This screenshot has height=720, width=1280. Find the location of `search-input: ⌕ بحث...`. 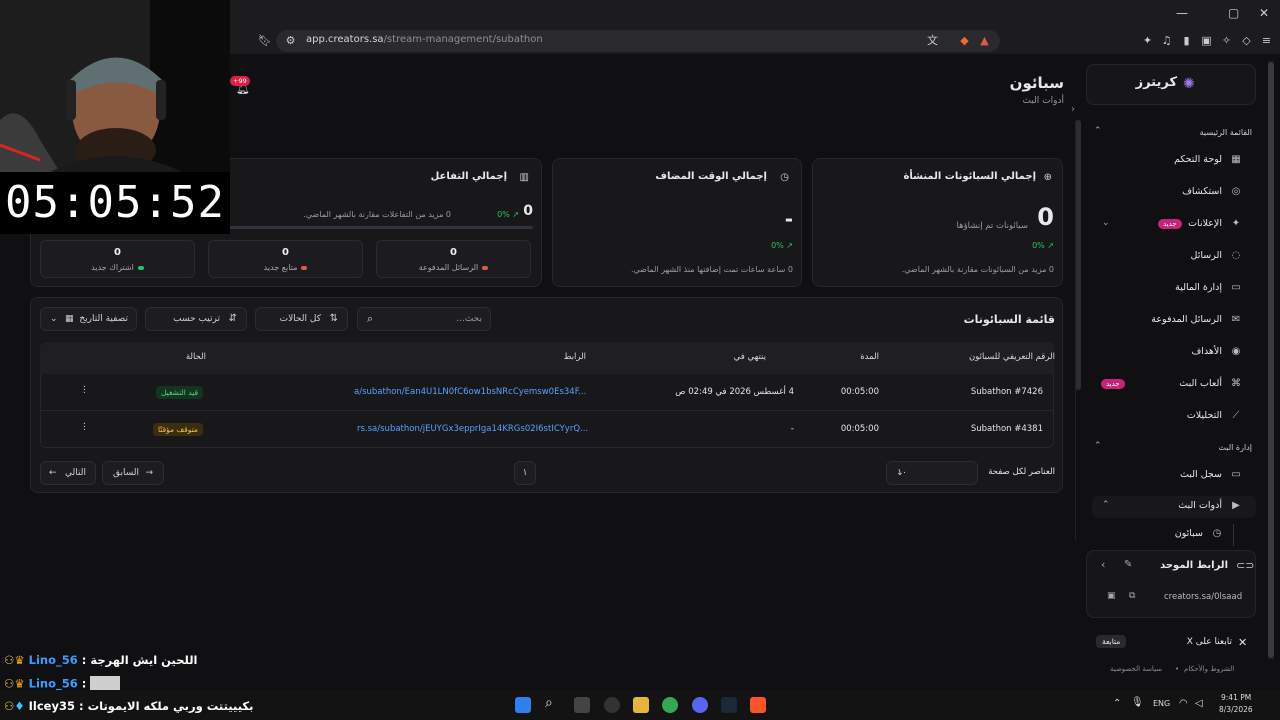

search-input: ⌕ بحث... is located at coordinates (424, 319).